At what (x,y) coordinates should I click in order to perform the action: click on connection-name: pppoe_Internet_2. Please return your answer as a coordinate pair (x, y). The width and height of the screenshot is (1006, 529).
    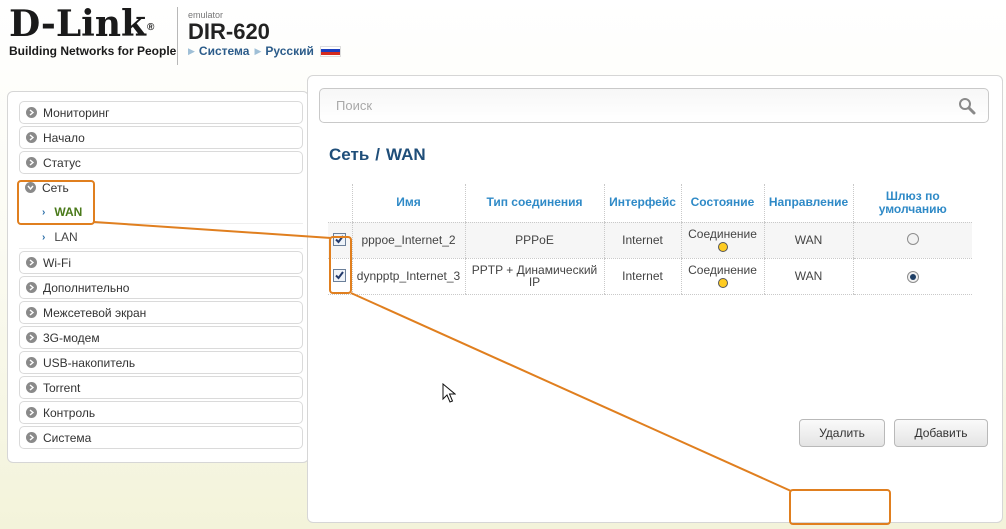
    Looking at the image, I should click on (408, 240).